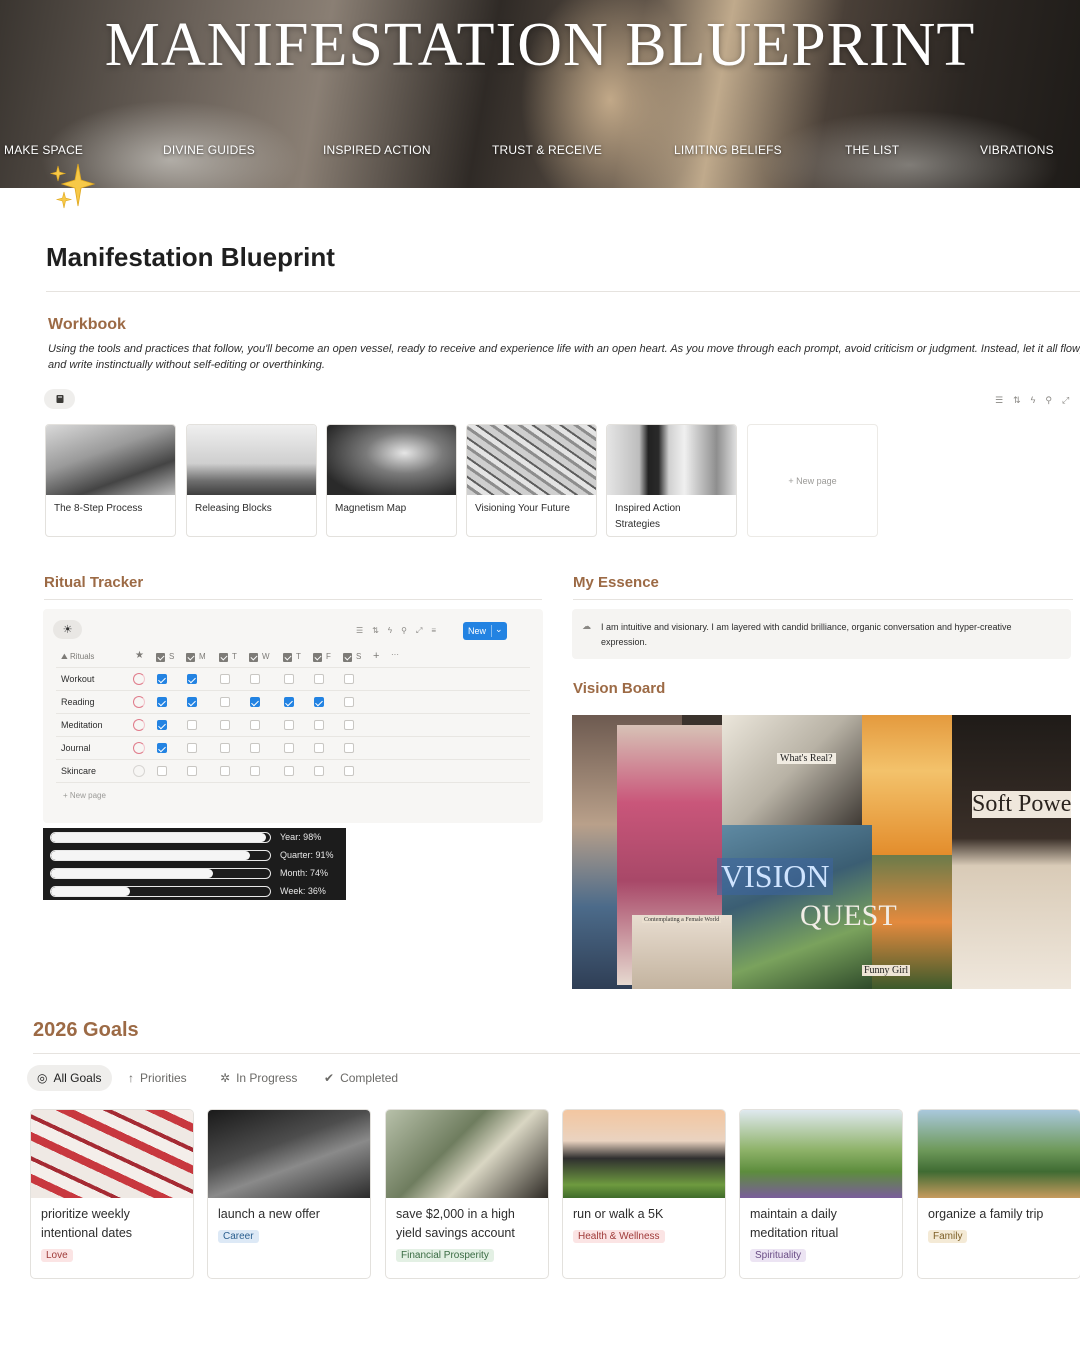 The height and width of the screenshot is (1350, 1080). I want to click on ritual-name: Reading, so click(78, 702).